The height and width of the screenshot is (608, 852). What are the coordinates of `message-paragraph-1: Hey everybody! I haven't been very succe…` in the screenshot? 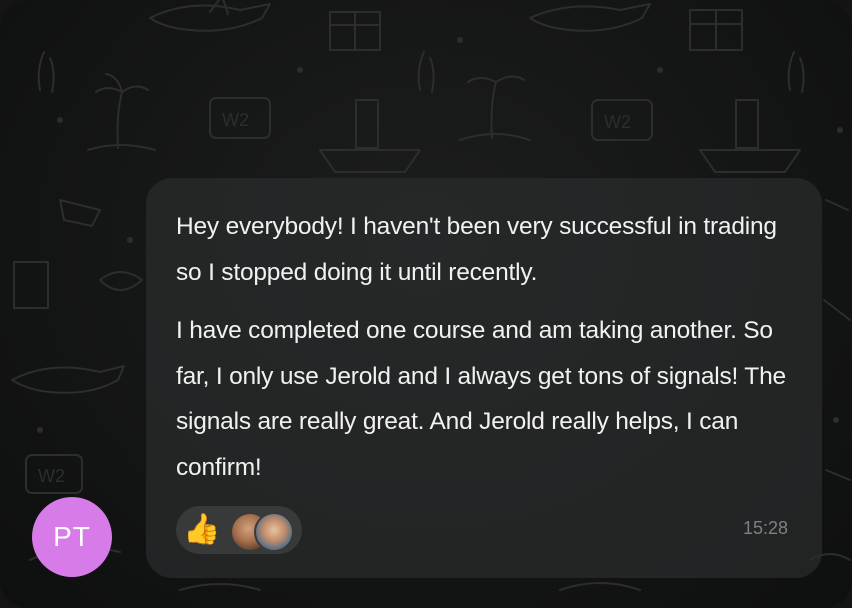 It's located at (476, 249).